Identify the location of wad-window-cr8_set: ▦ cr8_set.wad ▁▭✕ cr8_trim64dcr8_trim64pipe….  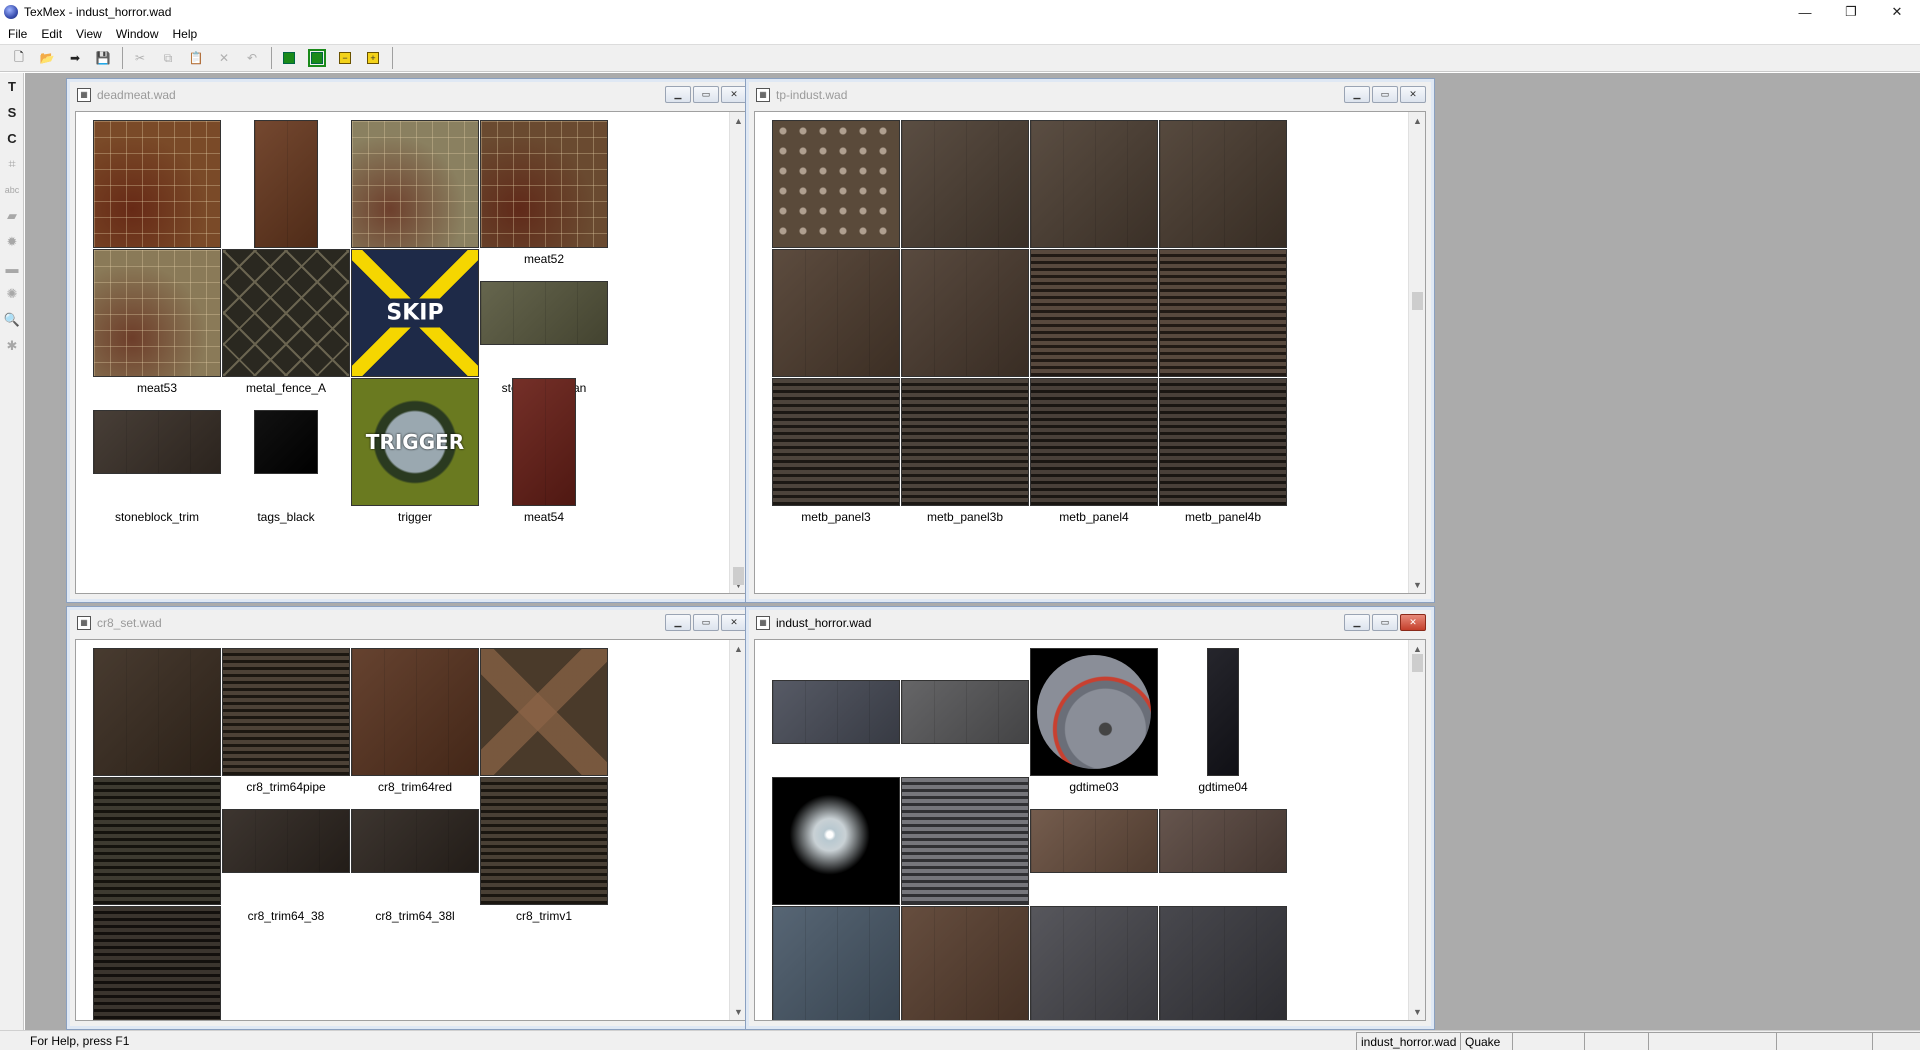
(411, 818).